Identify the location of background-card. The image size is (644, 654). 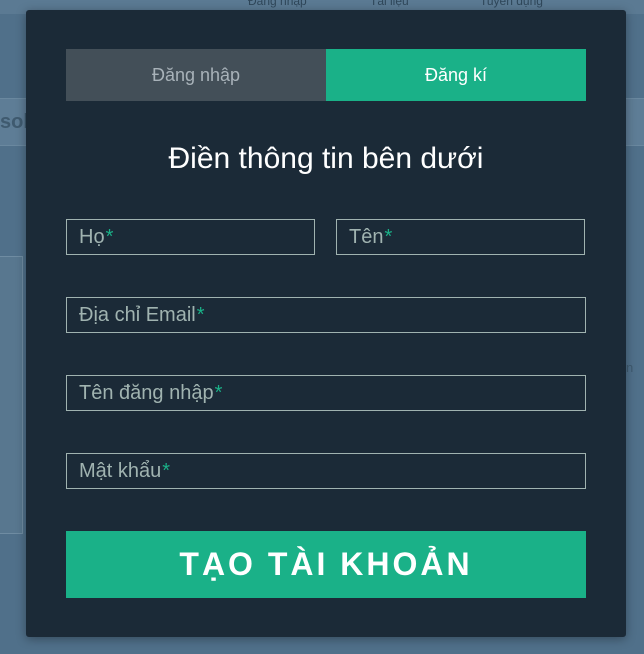
(11, 395).